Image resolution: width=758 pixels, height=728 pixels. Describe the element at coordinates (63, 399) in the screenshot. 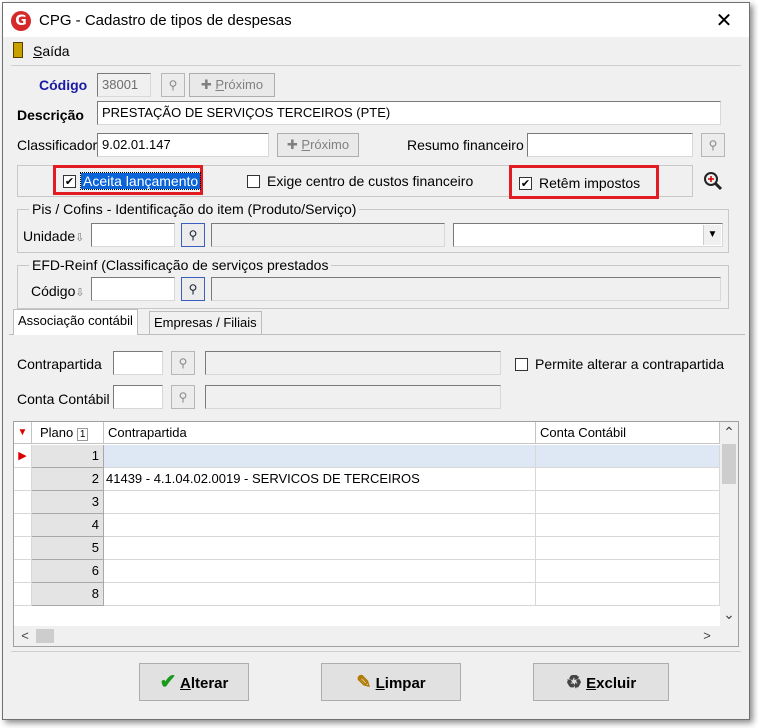

I see `conta-contabil-label: Conta Contábil` at that location.